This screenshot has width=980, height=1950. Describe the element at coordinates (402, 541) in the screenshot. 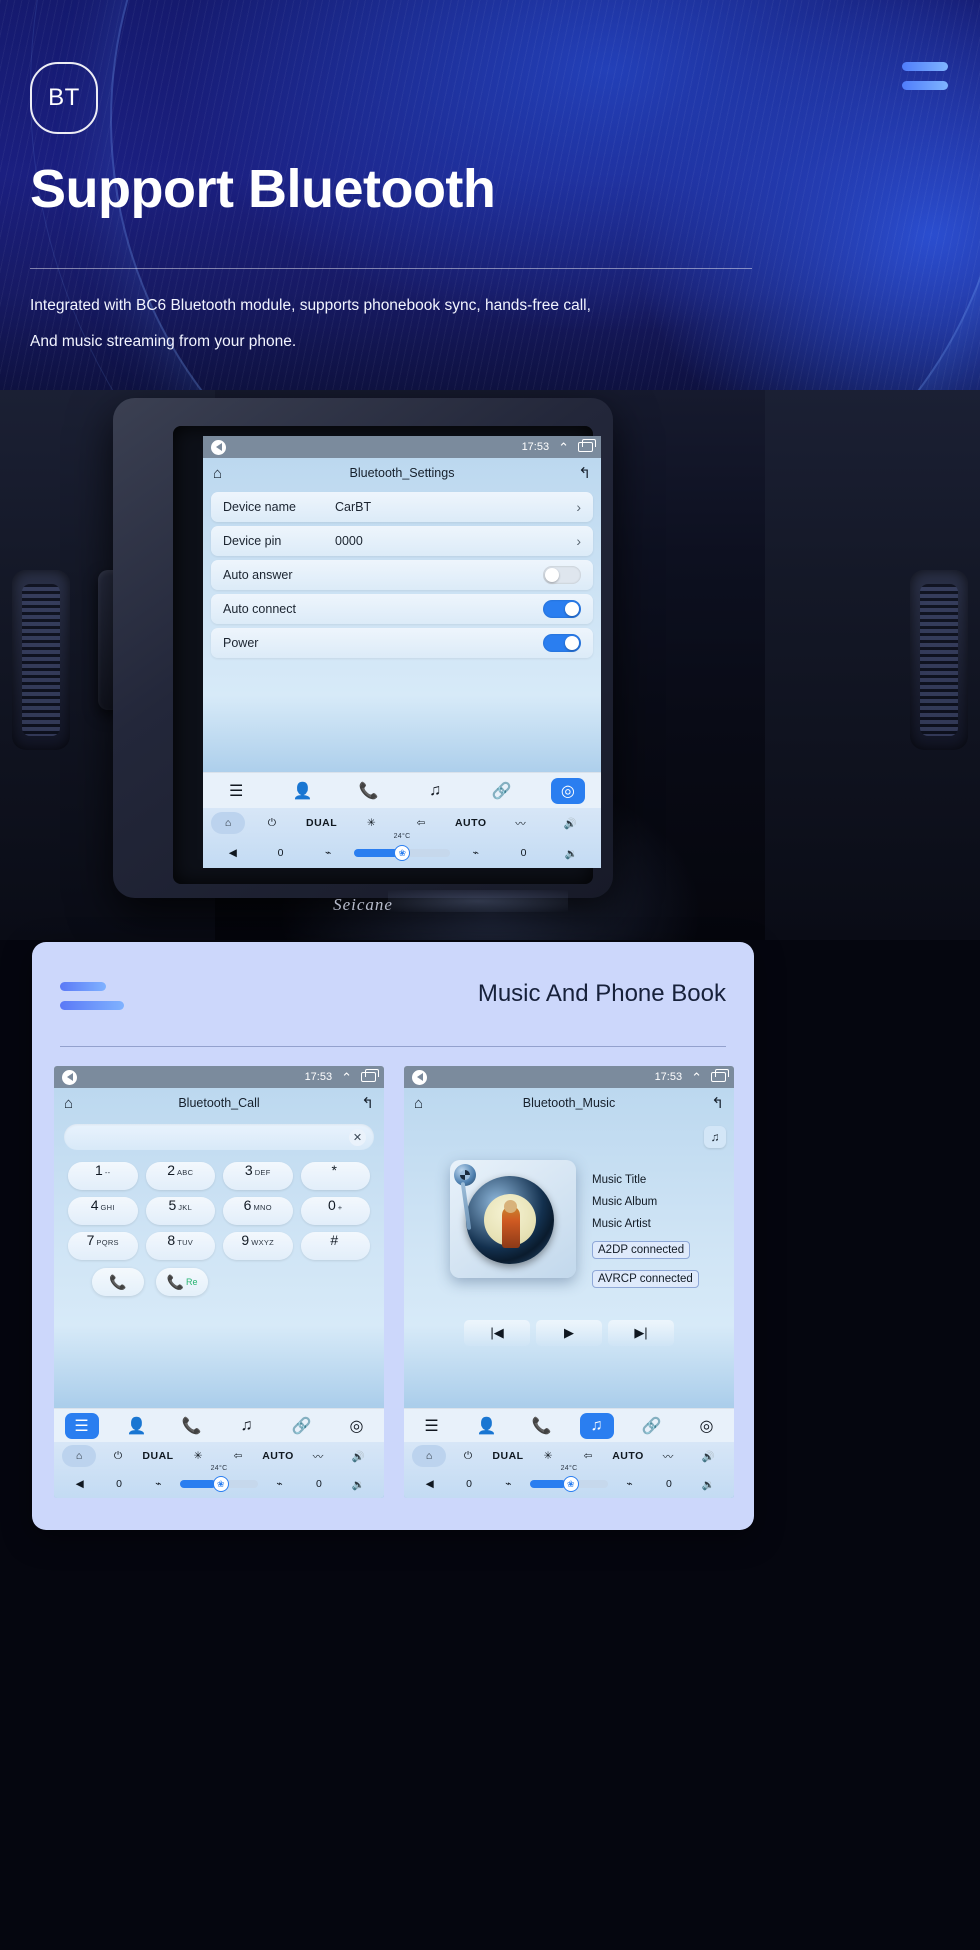

I see `setting-row-device-pin: Device pin 0000 ›` at that location.